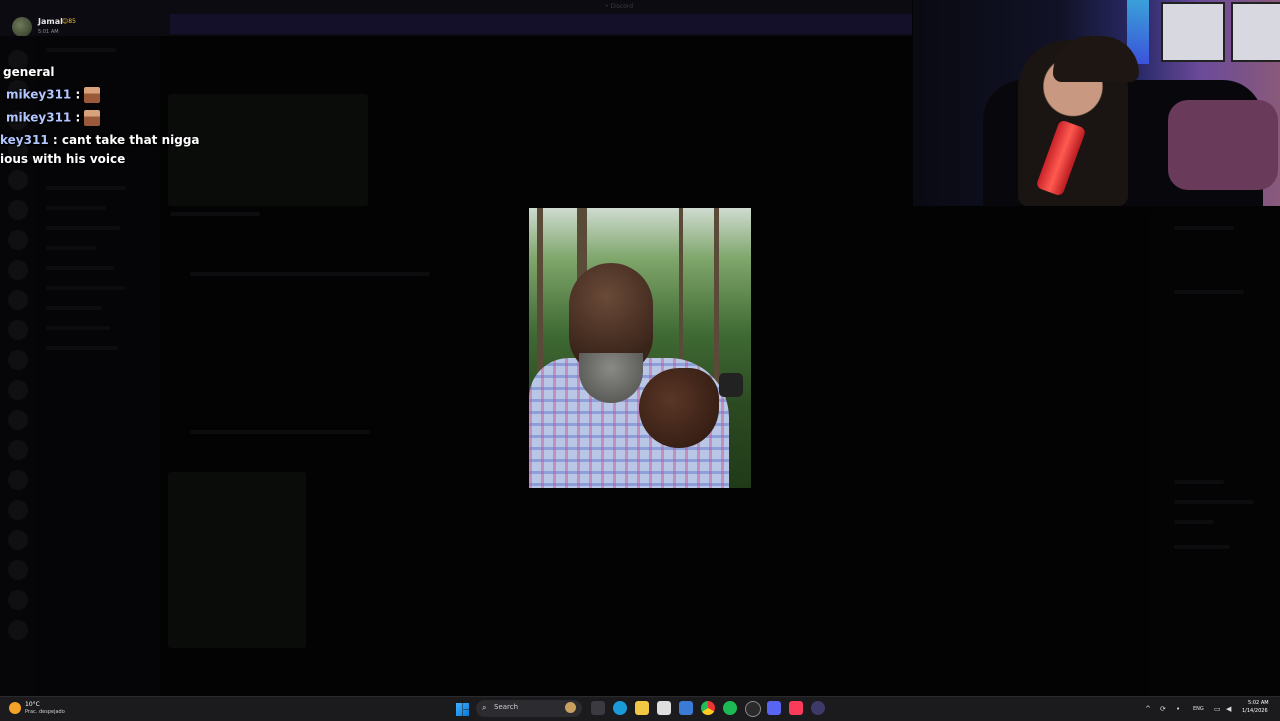 The image size is (1280, 721). Describe the element at coordinates (730, 708) in the screenshot. I see `spotify-icon` at that location.